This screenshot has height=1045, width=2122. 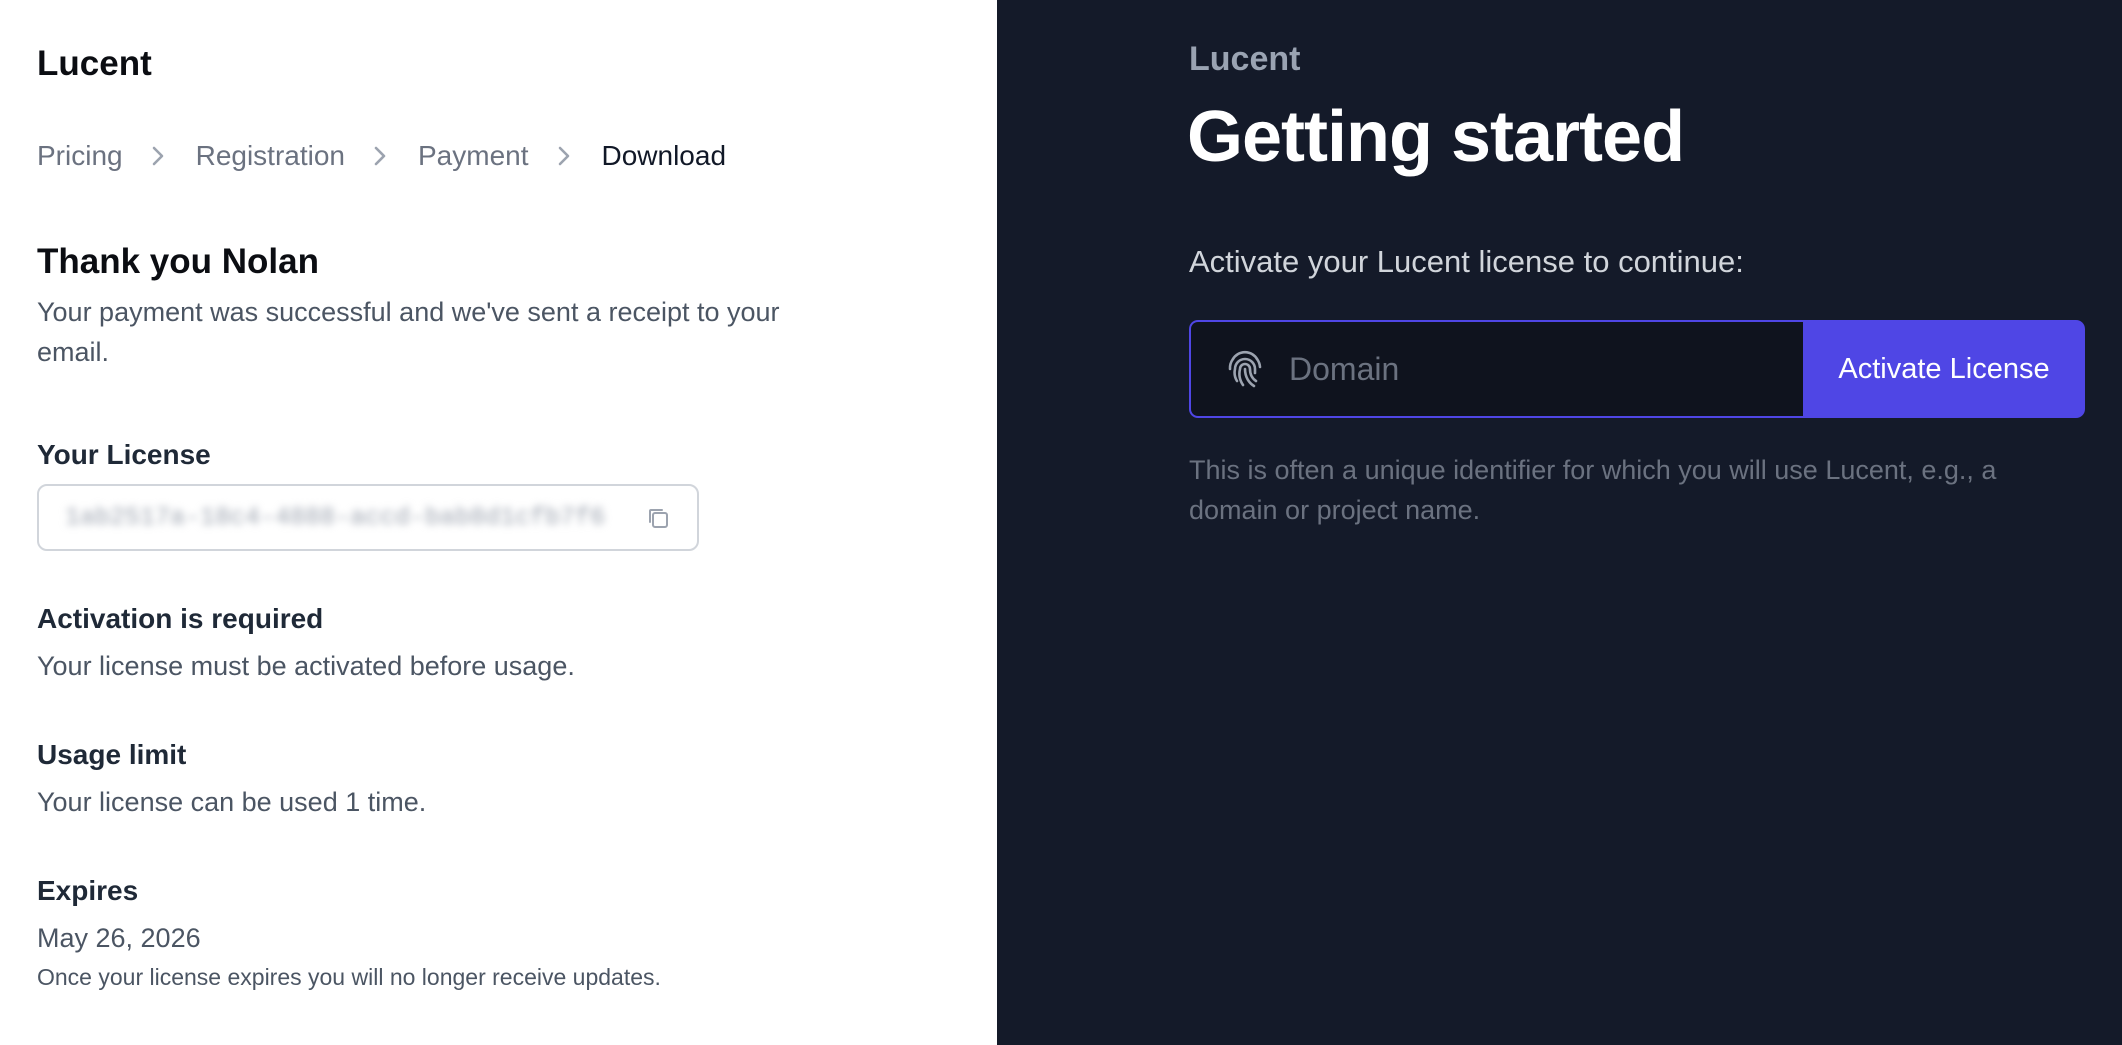 What do you see at coordinates (232, 802) in the screenshot?
I see `usage-limit-text: Your license can be used 1 time.` at bounding box center [232, 802].